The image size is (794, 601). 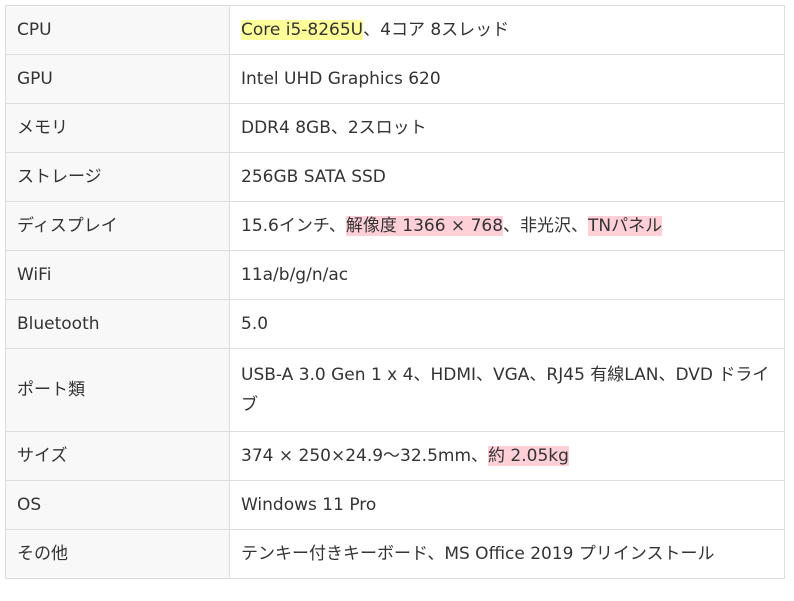 I want to click on spec-label: メモリ, so click(x=117, y=128).